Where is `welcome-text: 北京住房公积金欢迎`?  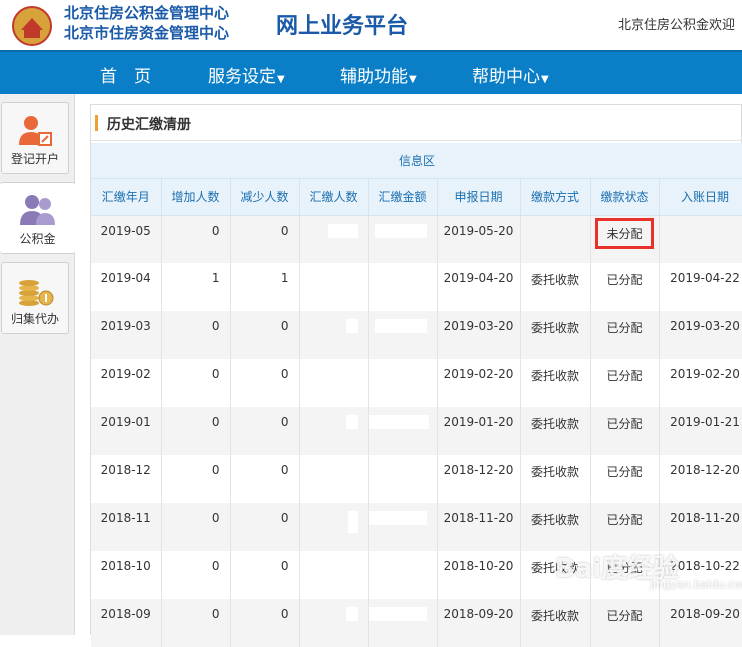
welcome-text: 北京住房公积金欢迎 is located at coordinates (677, 25).